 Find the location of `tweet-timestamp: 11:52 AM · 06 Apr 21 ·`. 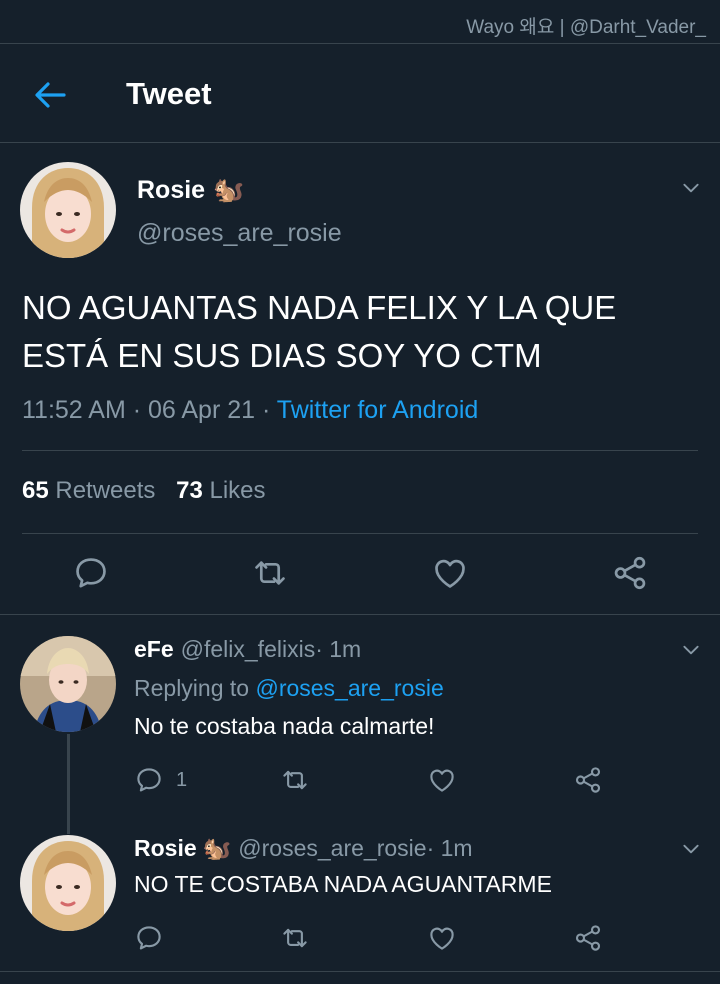

tweet-timestamp: 11:52 AM · 06 Apr 21 · is located at coordinates (149, 410).